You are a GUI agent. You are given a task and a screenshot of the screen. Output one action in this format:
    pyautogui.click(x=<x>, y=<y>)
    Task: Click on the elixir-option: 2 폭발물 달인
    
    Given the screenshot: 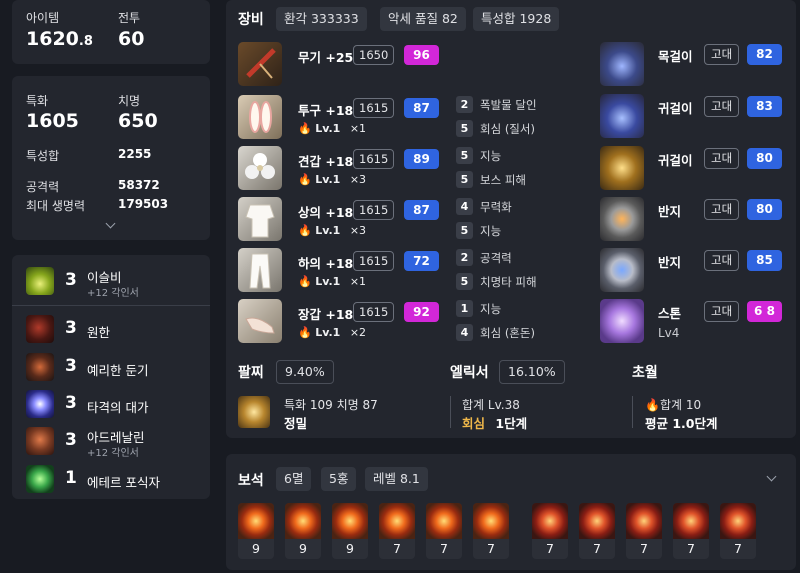 What is the action you would take?
    pyautogui.click(x=526, y=105)
    